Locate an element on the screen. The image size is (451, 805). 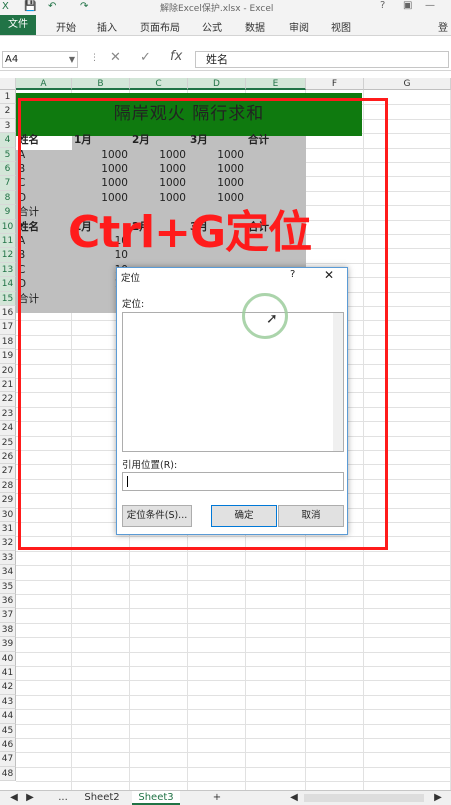
sign-in-link: 登 is located at coordinates (443, 26).